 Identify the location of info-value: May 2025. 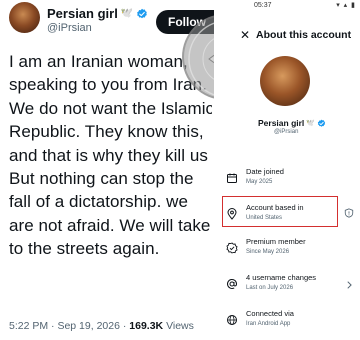
(259, 182).